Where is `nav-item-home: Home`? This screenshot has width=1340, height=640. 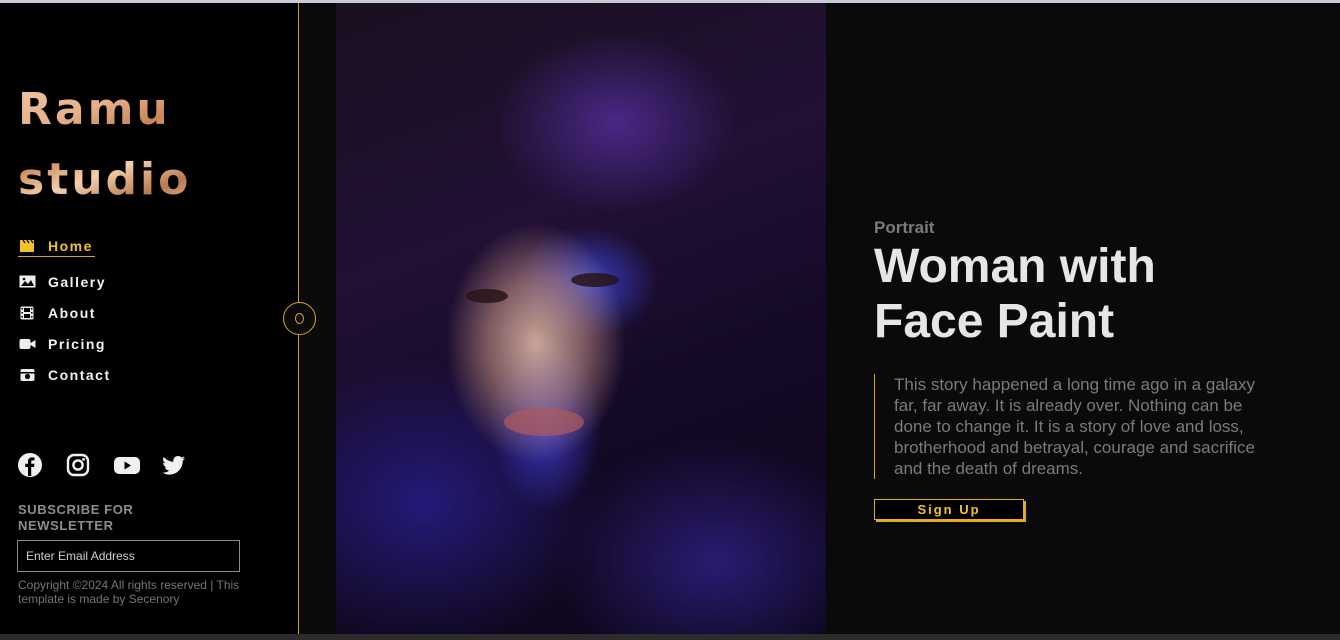 nav-item-home: Home is located at coordinates (56, 246).